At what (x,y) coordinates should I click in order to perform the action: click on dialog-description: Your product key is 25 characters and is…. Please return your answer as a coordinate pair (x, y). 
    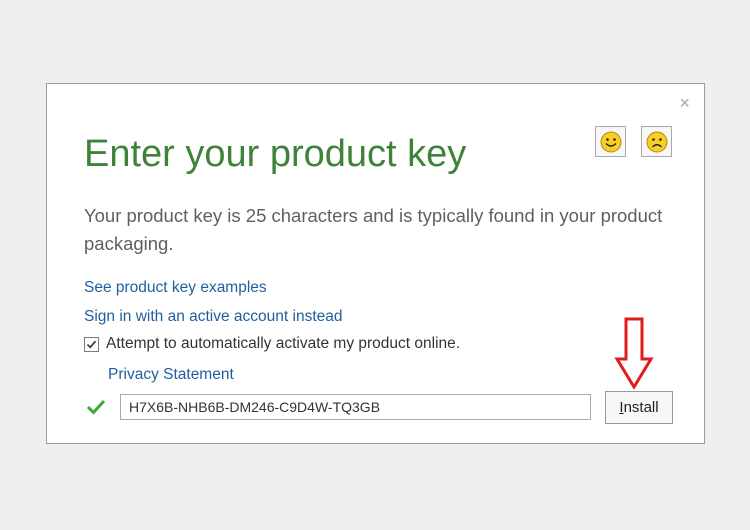
    Looking at the image, I should click on (373, 229).